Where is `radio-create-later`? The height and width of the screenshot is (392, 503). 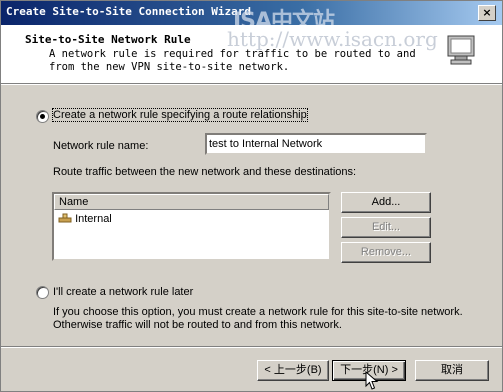 radio-create-later is located at coordinates (42, 292).